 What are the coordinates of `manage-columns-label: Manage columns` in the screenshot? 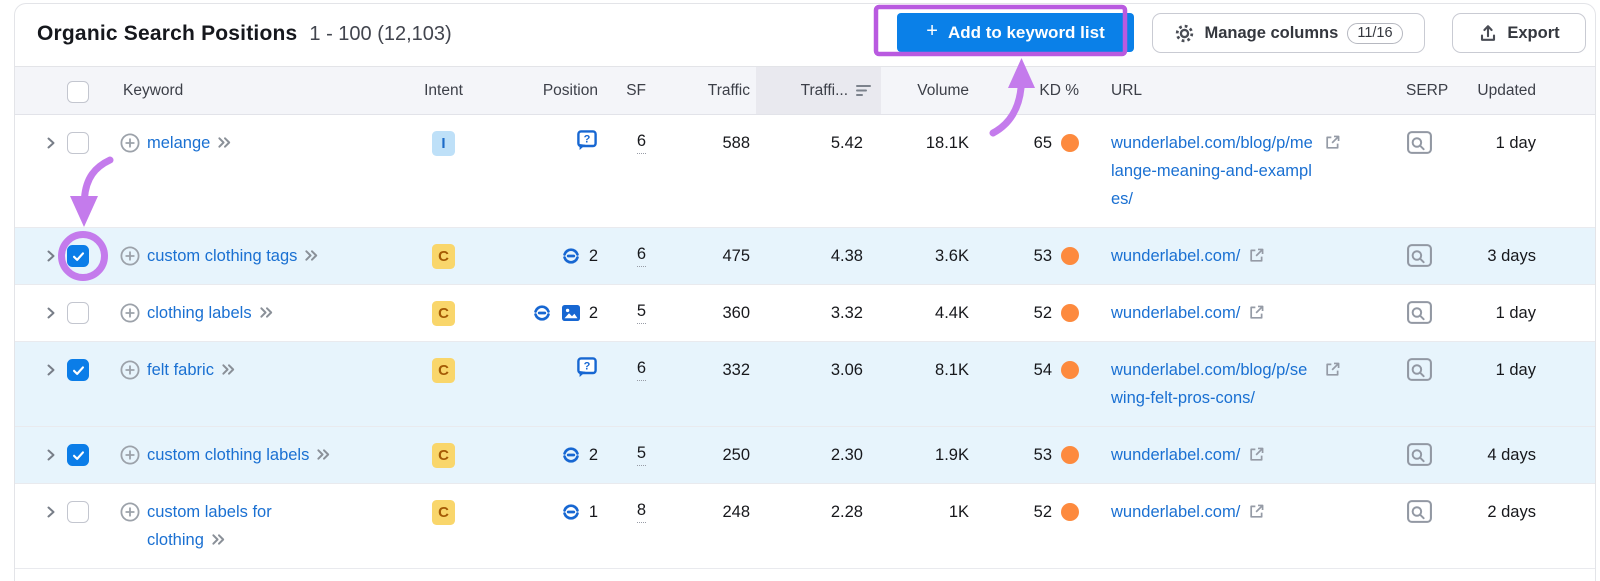 It's located at (1271, 32).